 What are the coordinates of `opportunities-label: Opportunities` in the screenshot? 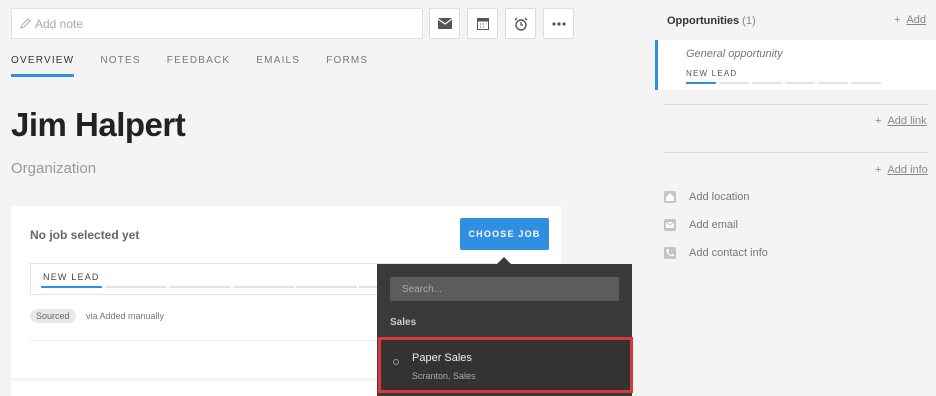 It's located at (703, 21).